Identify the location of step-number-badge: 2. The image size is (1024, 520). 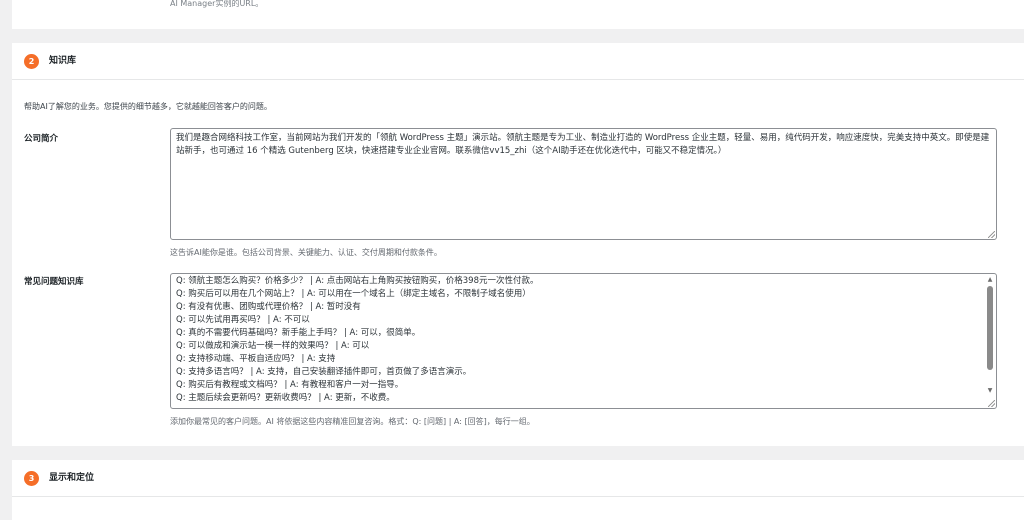
(31, 61).